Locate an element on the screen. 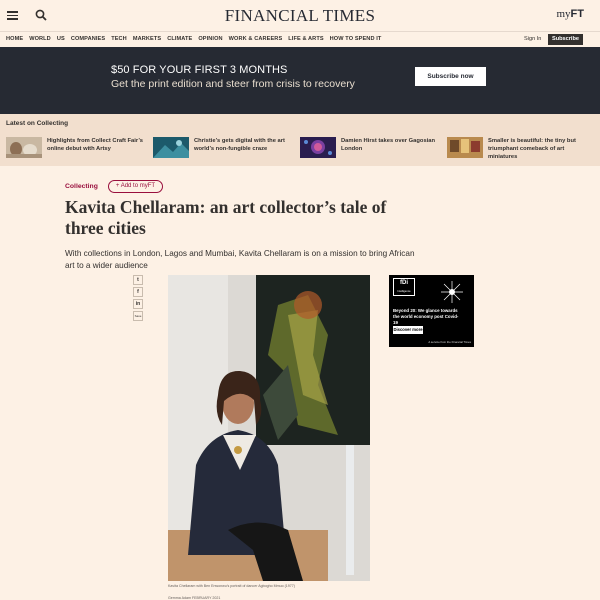  ad-footer: A service from the Financial Times is located at coordinates (449, 342).